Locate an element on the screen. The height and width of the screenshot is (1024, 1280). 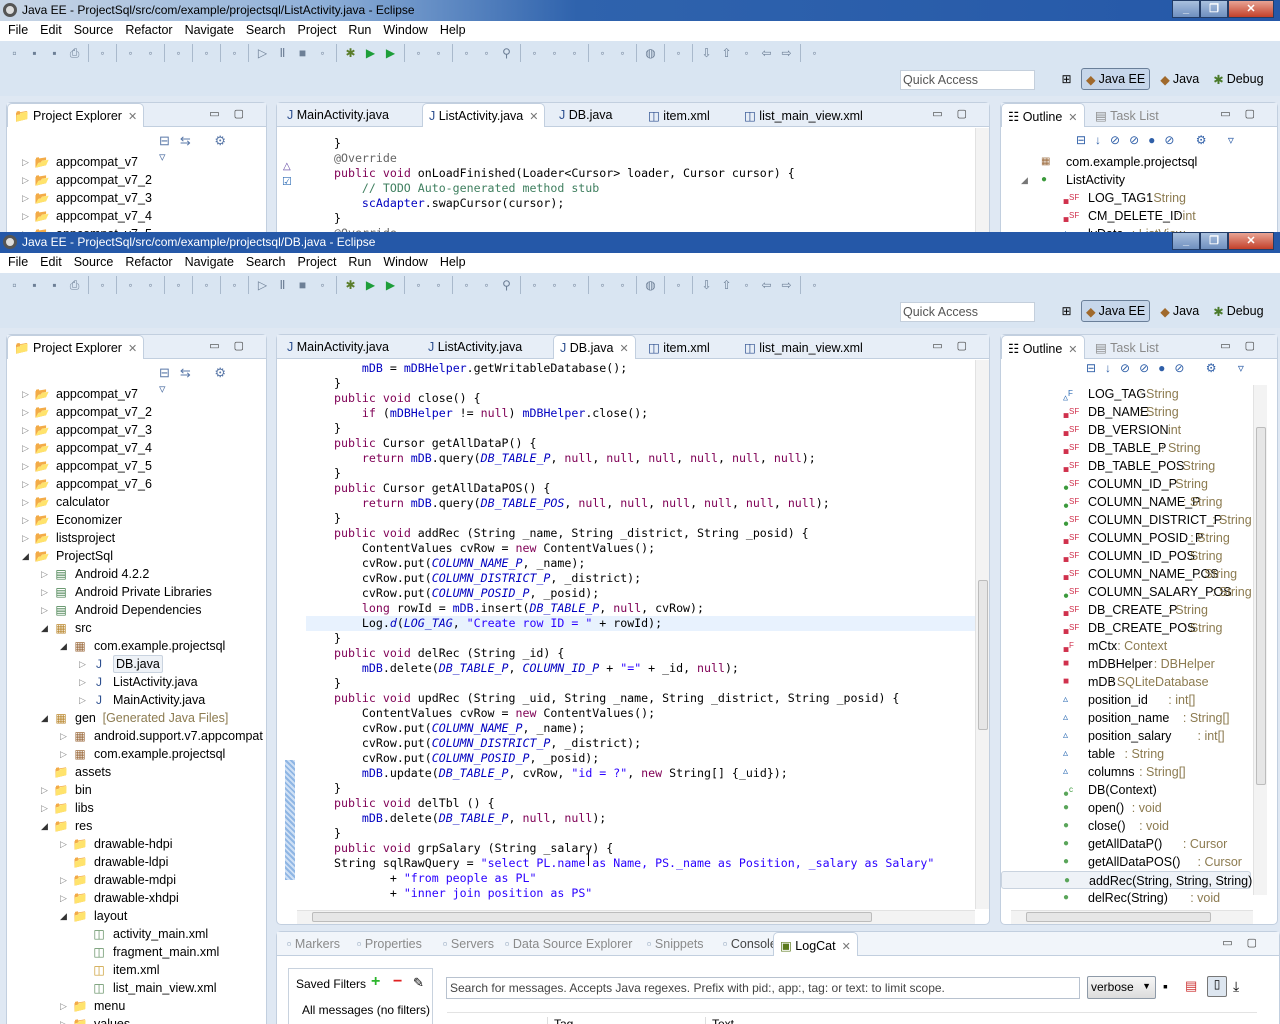
forward-icon: ⇨ is located at coordinates (786, 285).